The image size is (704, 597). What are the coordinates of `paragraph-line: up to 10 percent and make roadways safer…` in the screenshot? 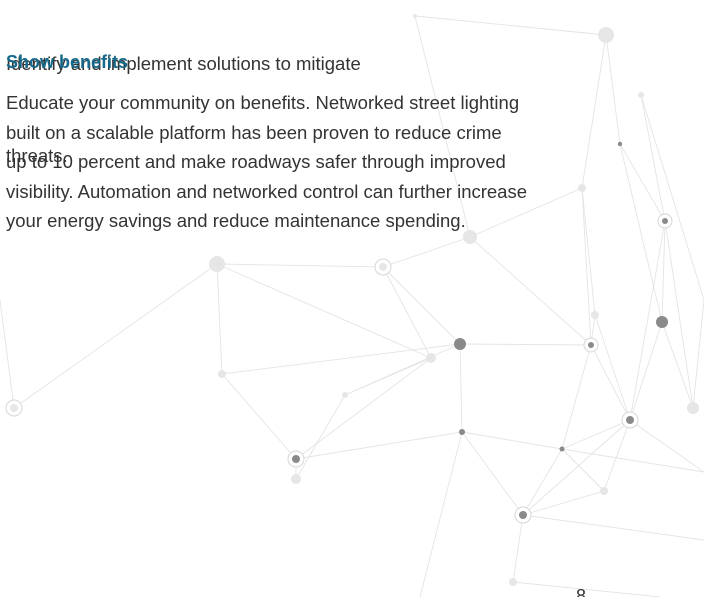 It's located at (256, 161).